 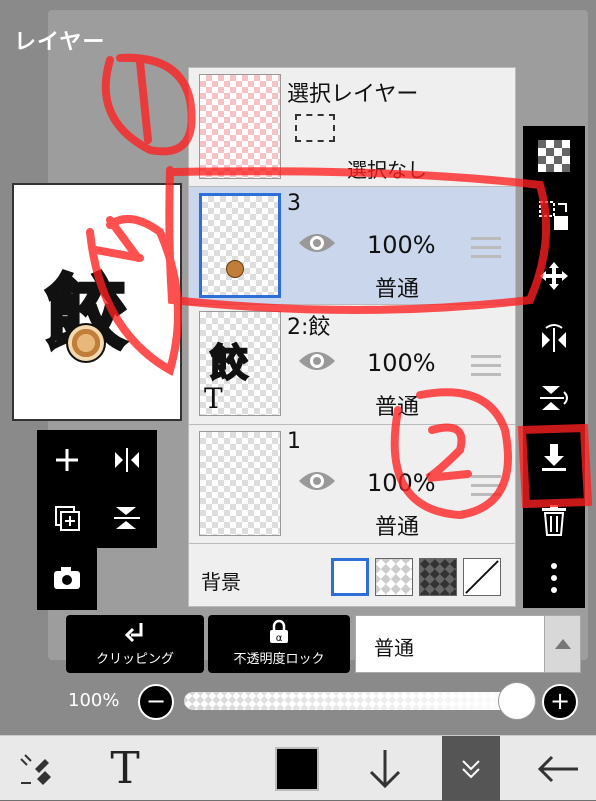 What do you see at coordinates (394, 648) in the screenshot?
I see `blend-mode-value: 普通` at bounding box center [394, 648].